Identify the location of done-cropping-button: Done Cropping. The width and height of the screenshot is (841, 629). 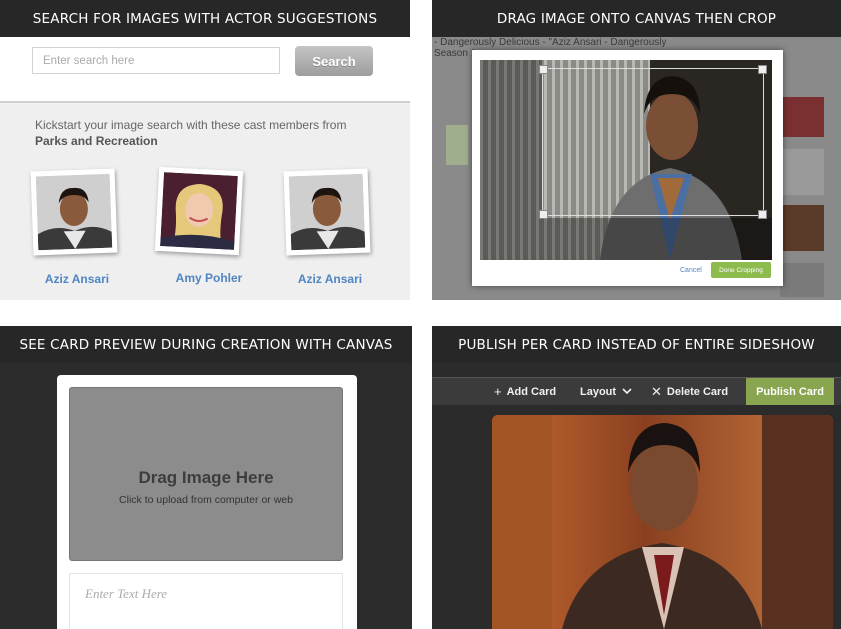
(741, 270).